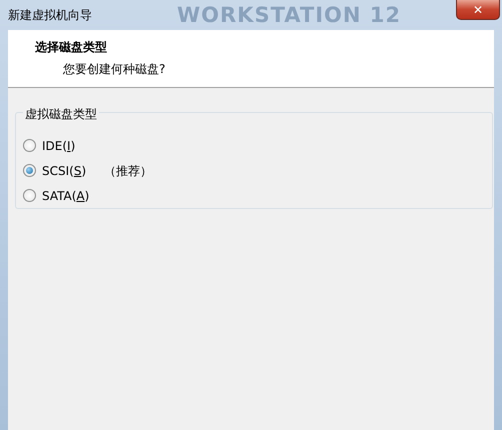 The height and width of the screenshot is (430, 502). I want to click on window-title: 新建虚拟机向导, so click(50, 15).